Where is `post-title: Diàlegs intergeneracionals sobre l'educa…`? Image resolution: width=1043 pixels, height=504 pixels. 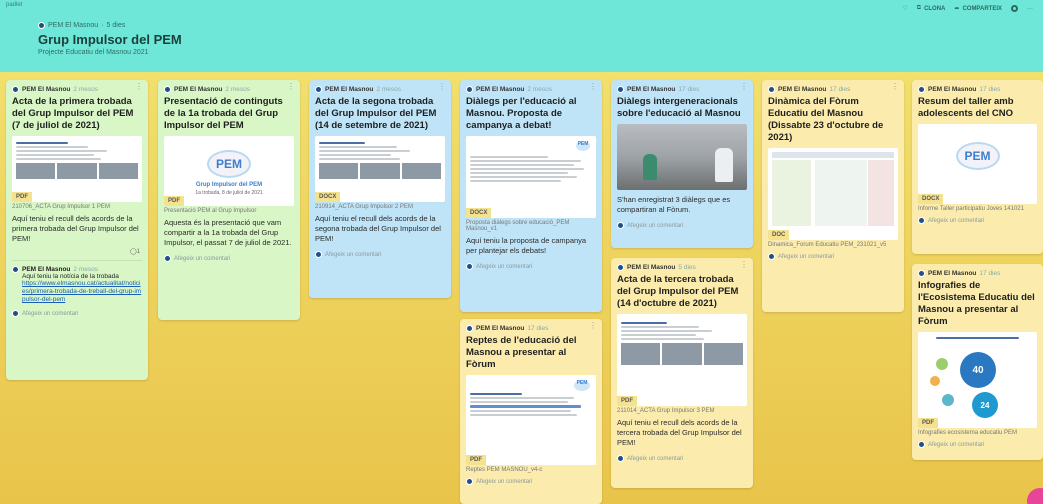 post-title: Diàlegs intergeneracionals sobre l'educa… is located at coordinates (679, 107).